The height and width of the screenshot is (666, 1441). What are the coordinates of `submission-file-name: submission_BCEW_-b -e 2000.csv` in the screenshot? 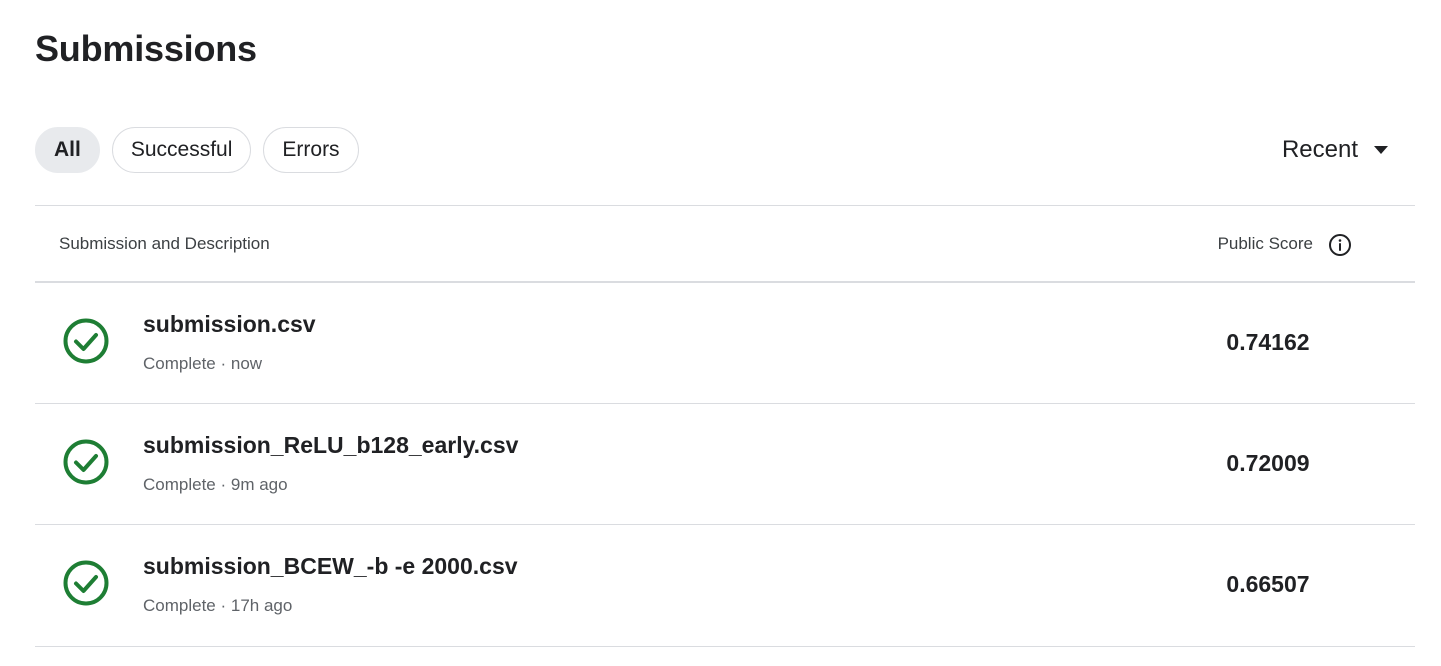 It's located at (330, 566).